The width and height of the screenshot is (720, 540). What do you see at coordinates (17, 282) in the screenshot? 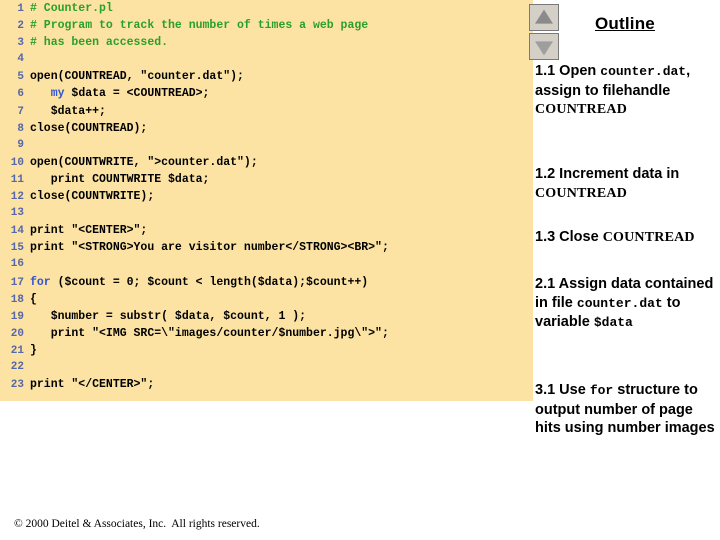
I see `line-number: 17` at bounding box center [17, 282].